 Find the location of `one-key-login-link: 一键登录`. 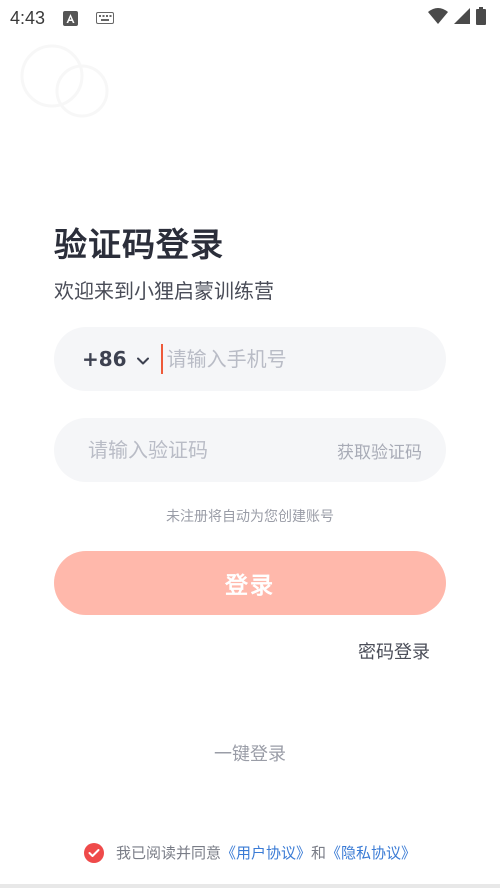

one-key-login-link: 一键登录 is located at coordinates (250, 753).